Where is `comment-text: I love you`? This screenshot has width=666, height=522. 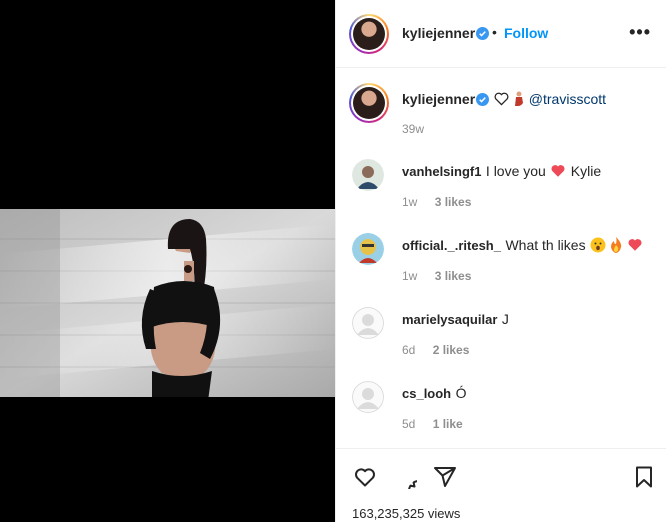
comment-text: I love you is located at coordinates (515, 171).